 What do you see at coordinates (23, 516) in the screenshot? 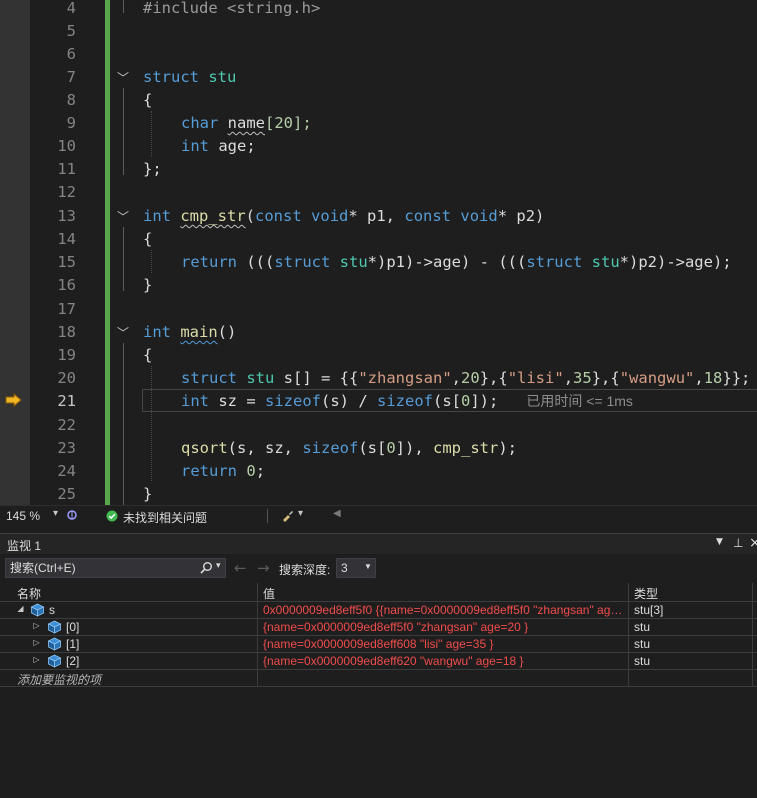
I see `zoom-level: 145 %` at bounding box center [23, 516].